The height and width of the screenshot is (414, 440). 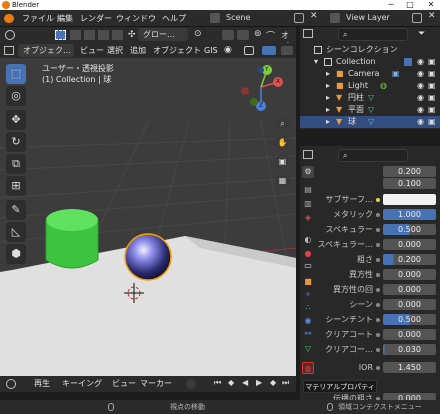 What do you see at coordinates (432, 16) in the screenshot?
I see `view-layer-close-icon: ✕` at bounding box center [432, 16].